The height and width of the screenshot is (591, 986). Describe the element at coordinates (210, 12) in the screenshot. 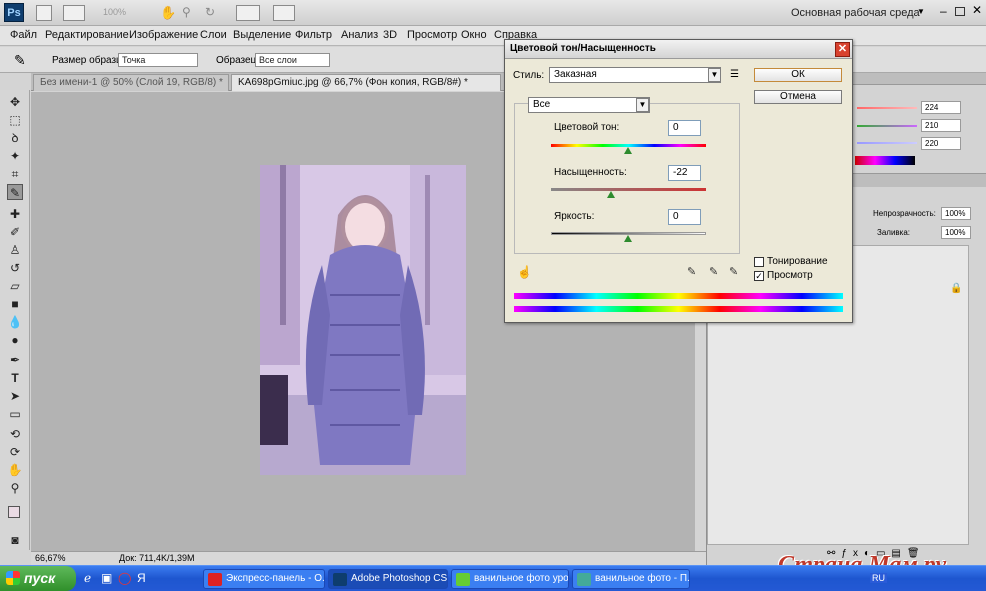

I see `rotate-view-icon: ↻` at that location.